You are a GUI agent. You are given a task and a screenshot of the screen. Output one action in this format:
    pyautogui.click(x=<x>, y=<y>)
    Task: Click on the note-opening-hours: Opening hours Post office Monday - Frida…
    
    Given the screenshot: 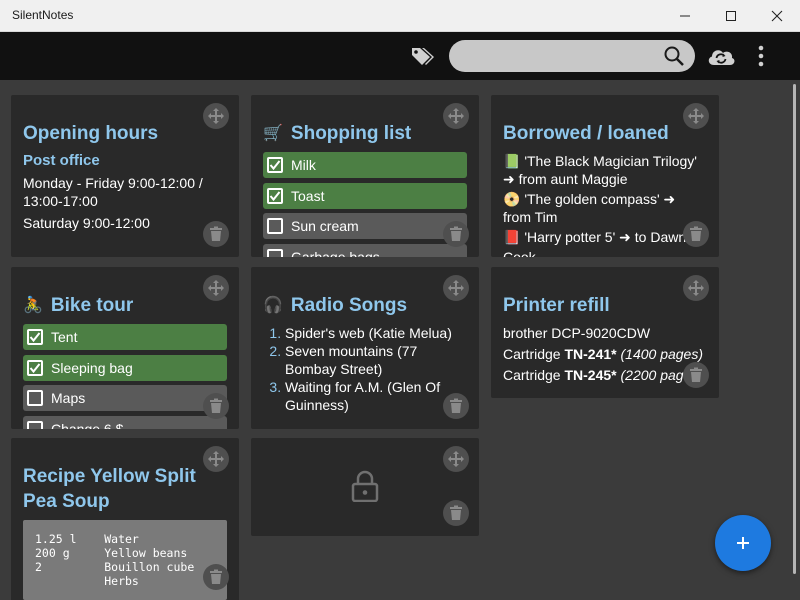 What is the action you would take?
    pyautogui.click(x=125, y=176)
    